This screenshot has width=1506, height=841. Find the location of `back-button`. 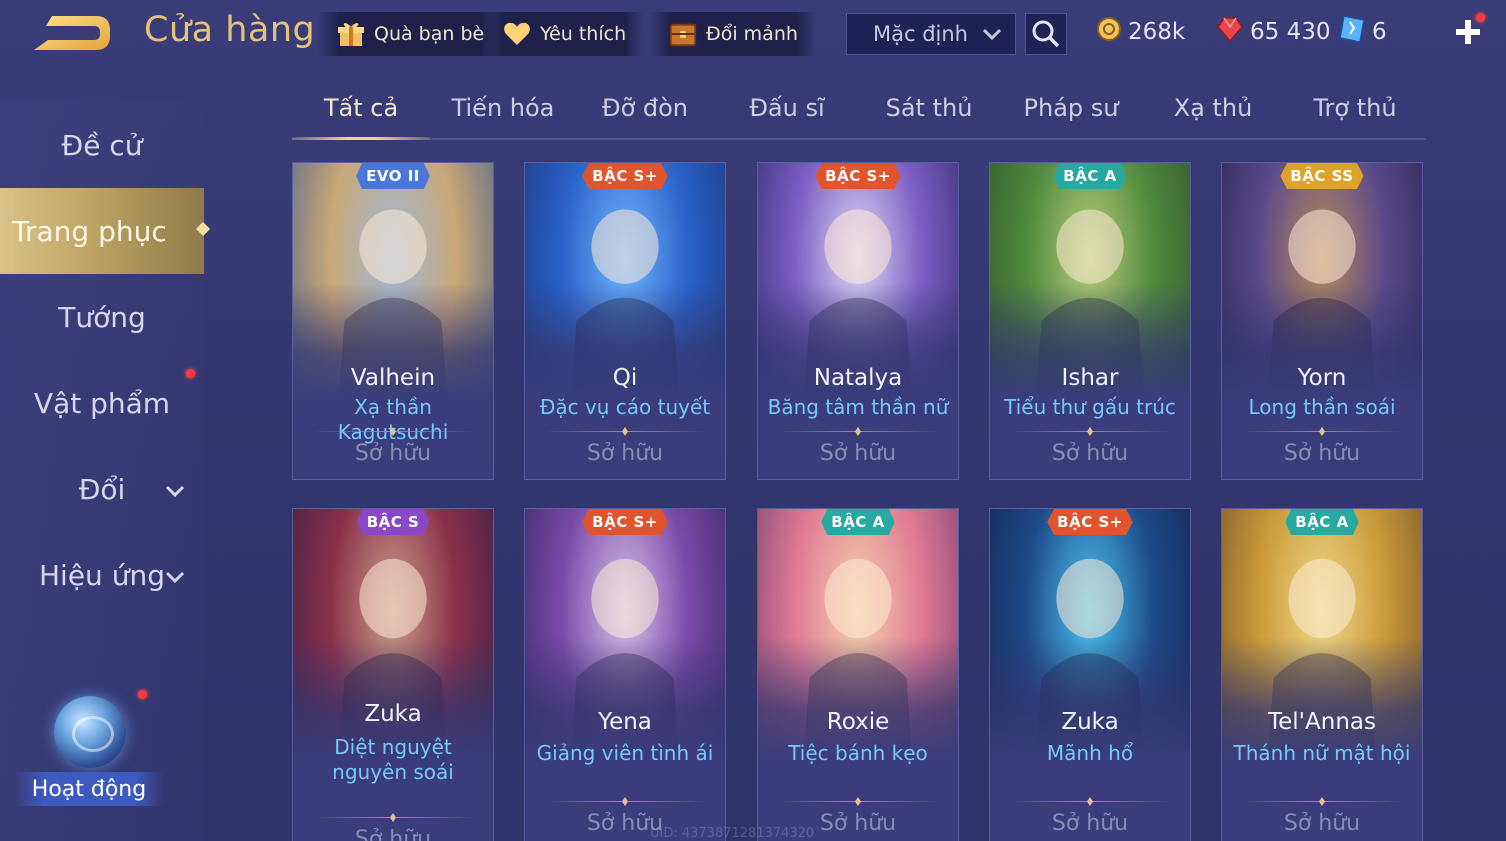

back-button is located at coordinates (72, 33).